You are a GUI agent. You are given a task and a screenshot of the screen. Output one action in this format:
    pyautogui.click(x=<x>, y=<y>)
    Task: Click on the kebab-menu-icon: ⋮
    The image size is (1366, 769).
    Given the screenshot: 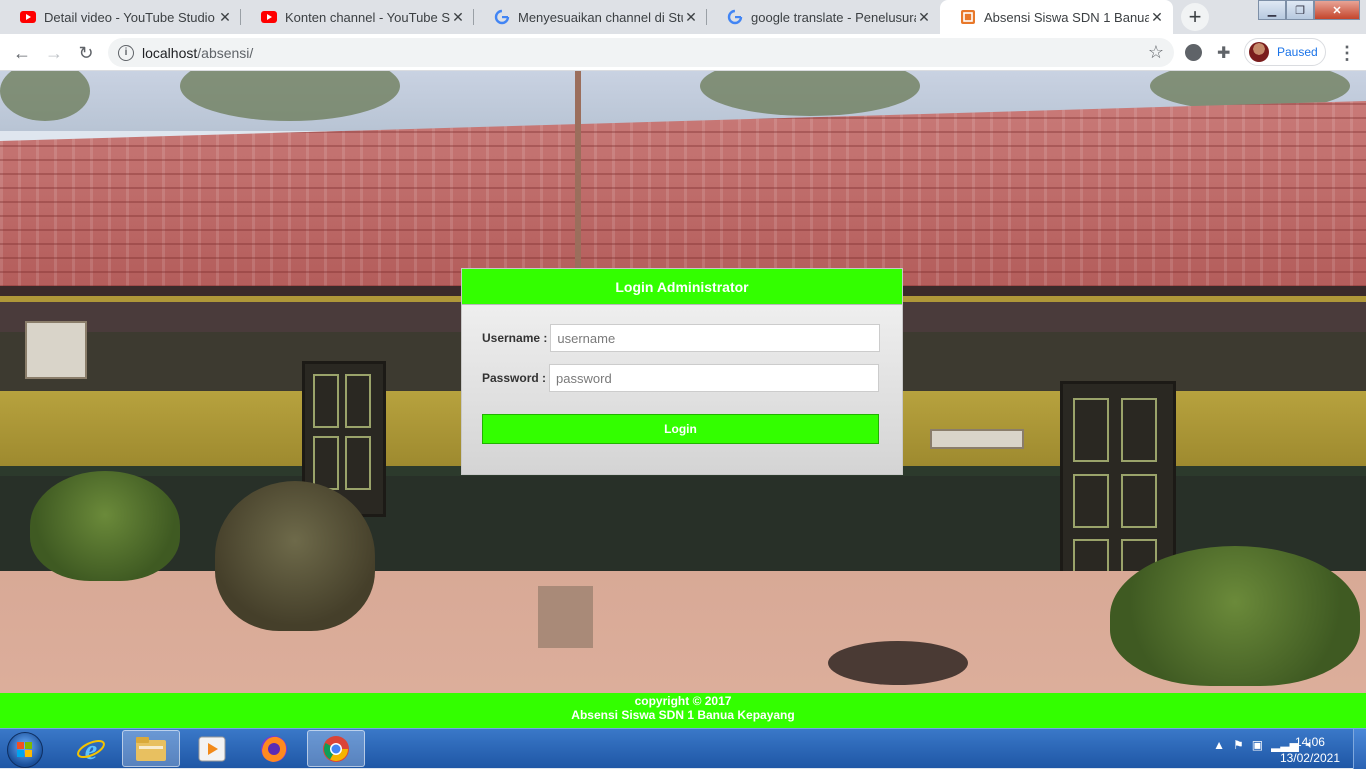 What is the action you would take?
    pyautogui.click(x=1347, y=53)
    